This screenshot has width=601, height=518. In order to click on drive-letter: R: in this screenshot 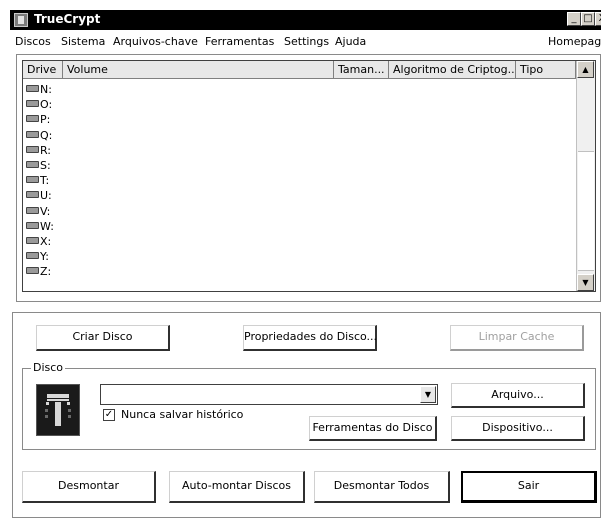, I will do `click(46, 150)`.